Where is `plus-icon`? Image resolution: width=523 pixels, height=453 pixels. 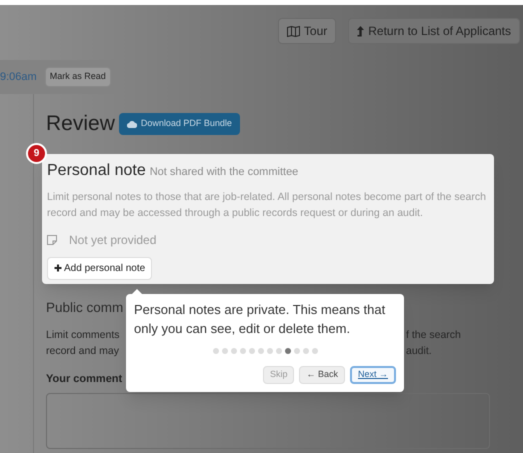 plus-icon is located at coordinates (58, 268).